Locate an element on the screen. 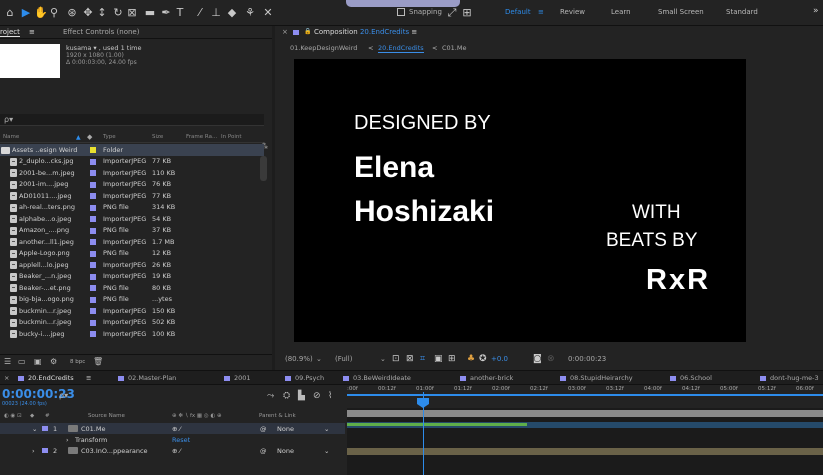  list-item: 2001-im....jpeg ImporterJPEG 76 KB is located at coordinates (132, 185).